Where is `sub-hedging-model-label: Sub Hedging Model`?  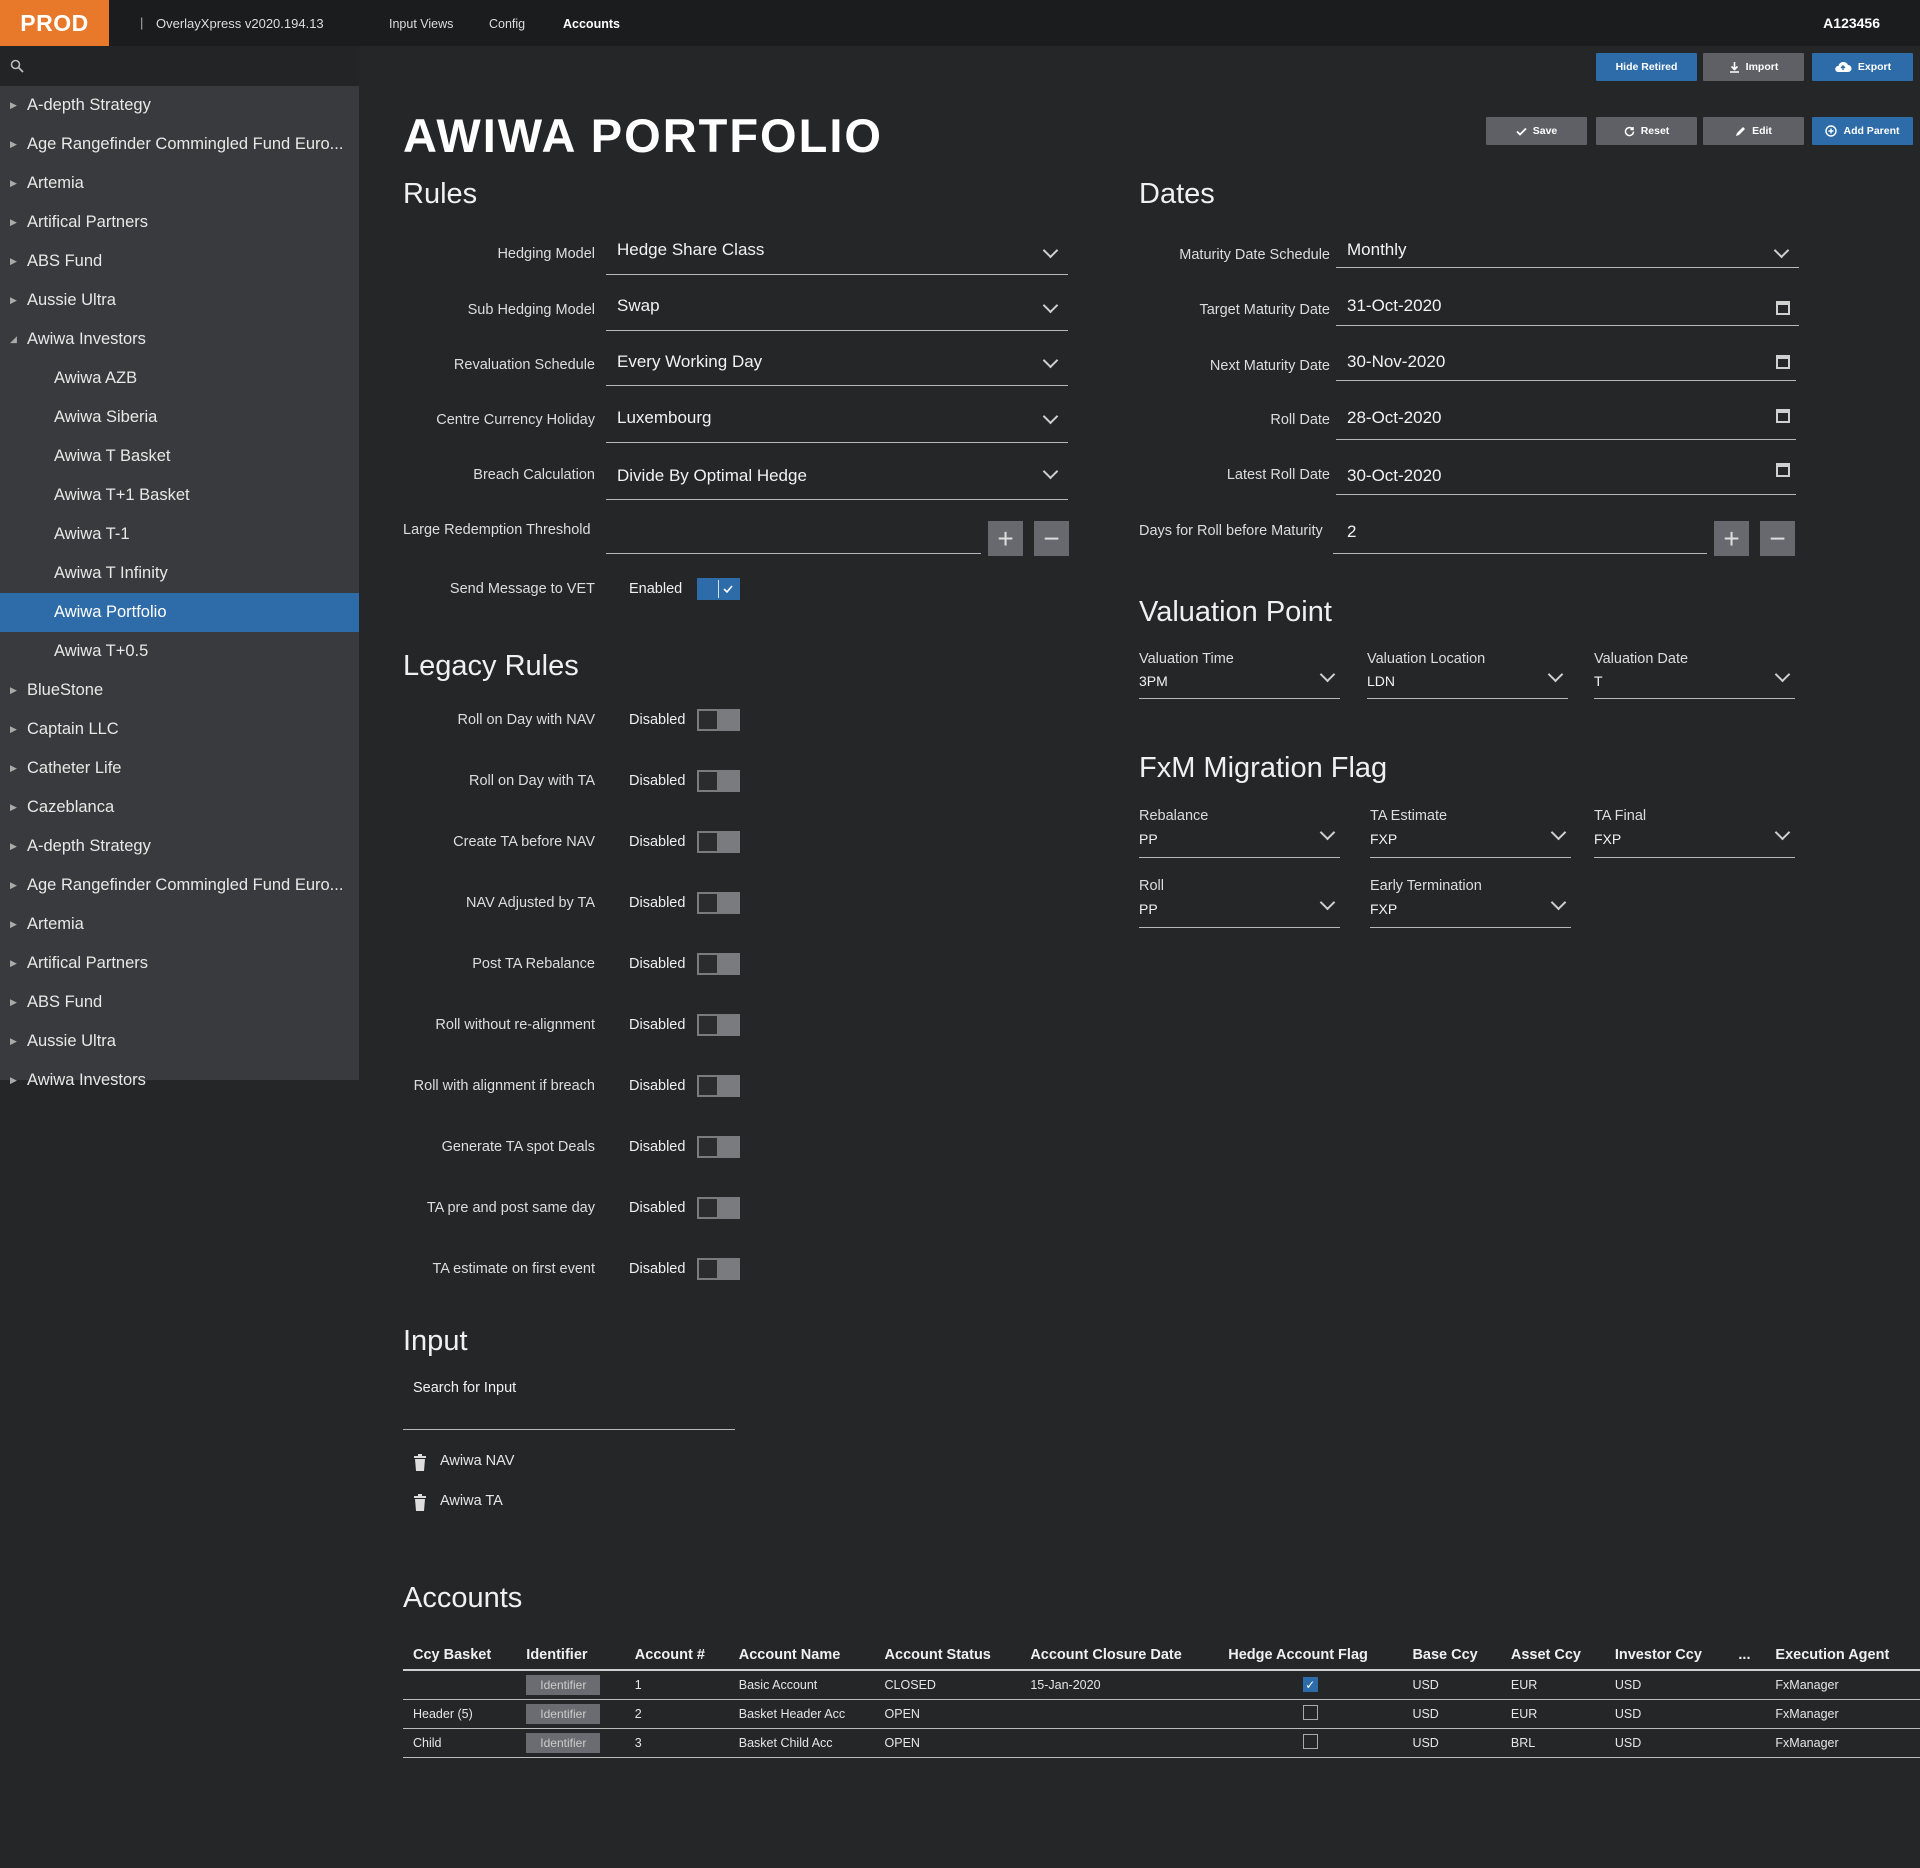
sub-hedging-model-label: Sub Hedging Model is located at coordinates (531, 310).